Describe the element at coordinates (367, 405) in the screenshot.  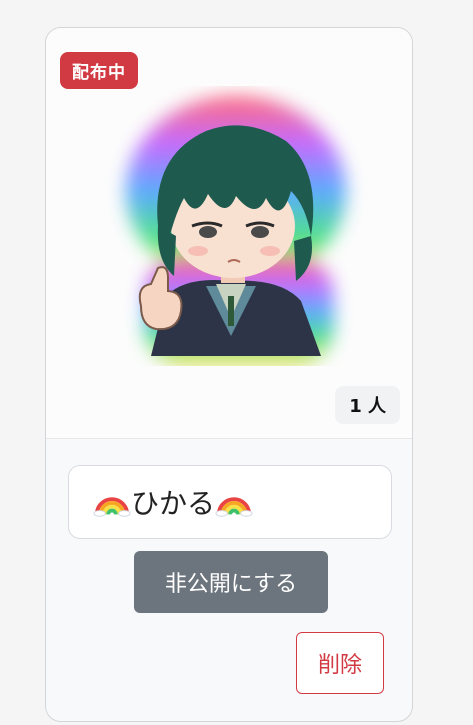
I see `recipient-count-badge: 1 人` at that location.